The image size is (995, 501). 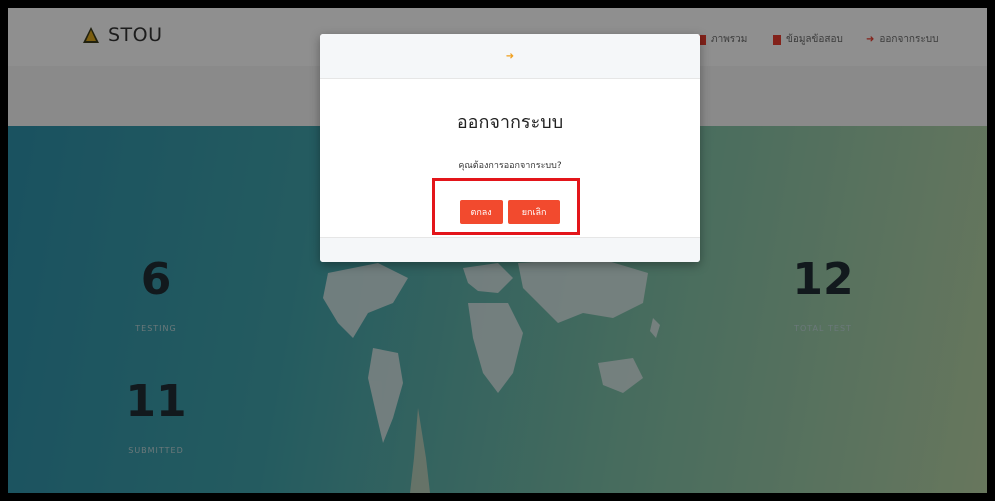 I want to click on modal-title: ออกจากระบบ, so click(x=510, y=122).